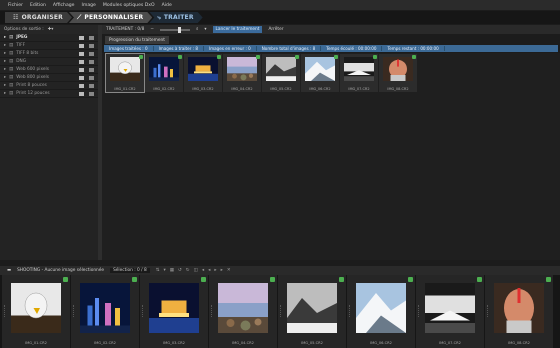  Describe the element at coordinates (36, 311) in the screenshot. I see `filmstrip-thumbnail: IMG_01.CR2` at that location.